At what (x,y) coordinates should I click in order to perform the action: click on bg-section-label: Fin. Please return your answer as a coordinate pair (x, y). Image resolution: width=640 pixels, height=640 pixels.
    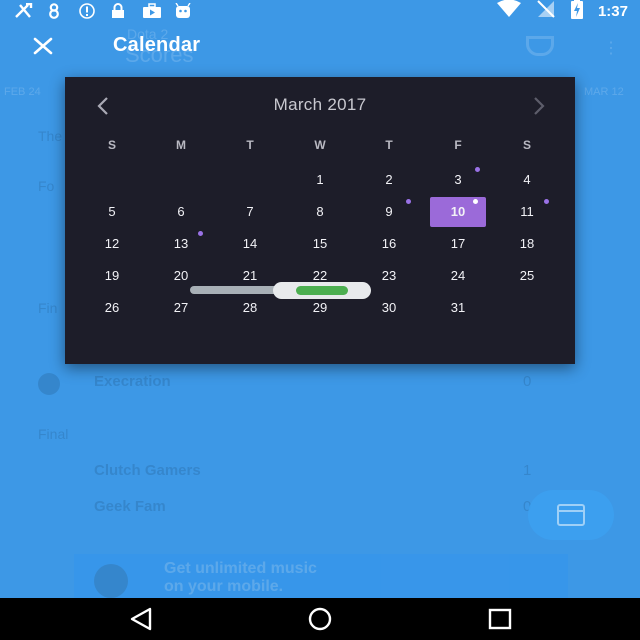
    Looking at the image, I should click on (48, 308).